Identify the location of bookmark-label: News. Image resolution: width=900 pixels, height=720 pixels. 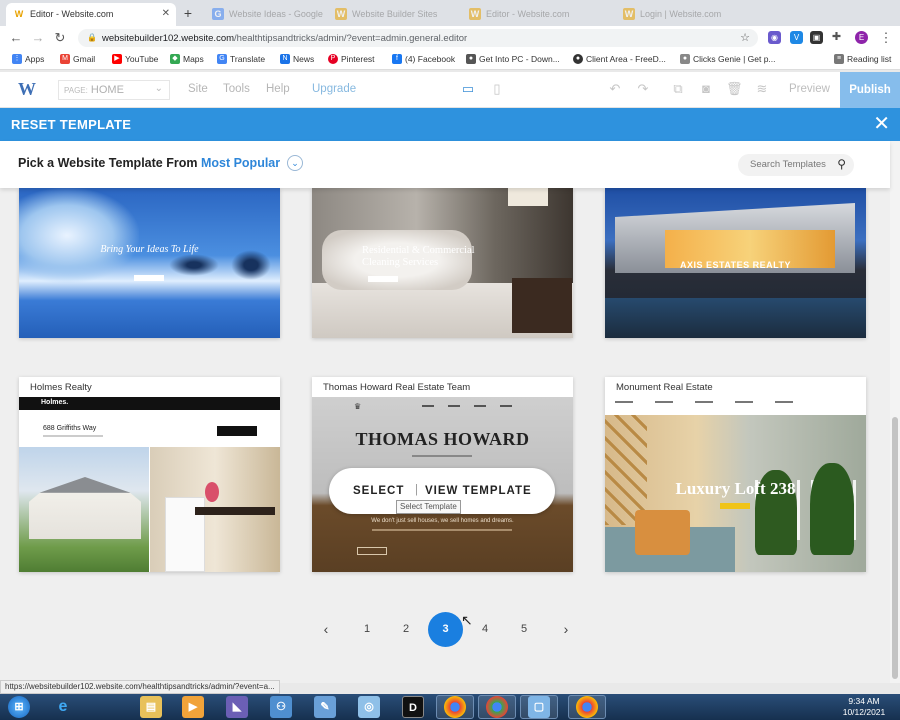
(304, 59).